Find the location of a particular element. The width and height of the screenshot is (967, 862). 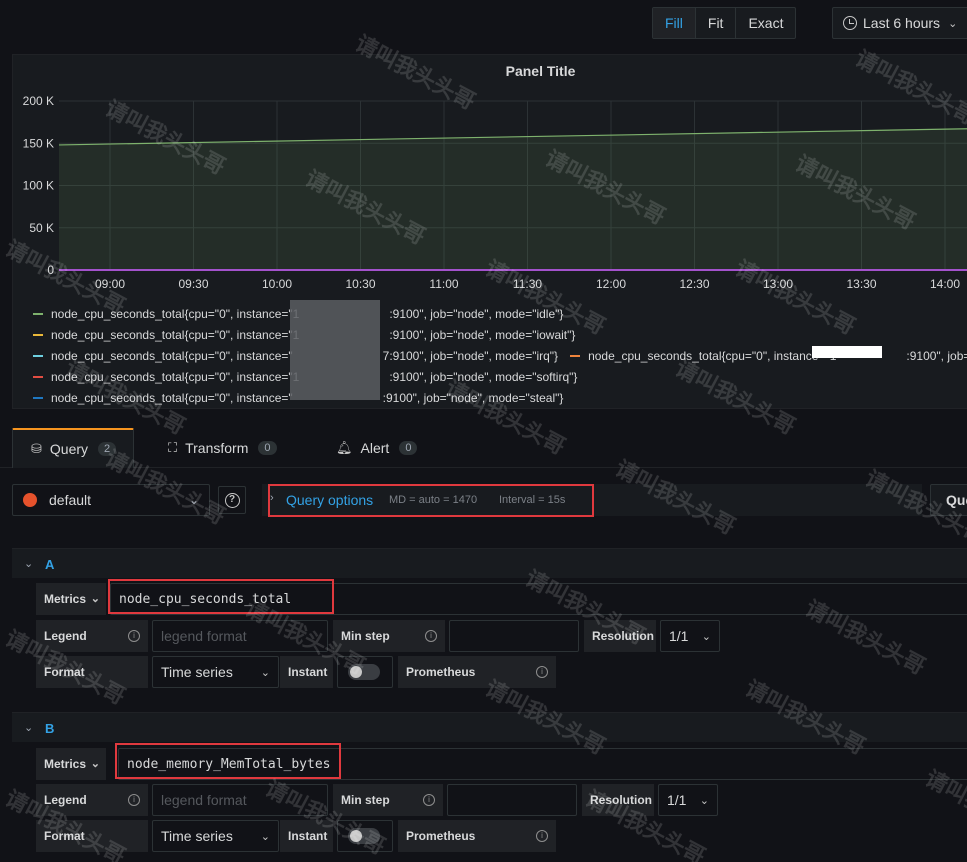

prometheus-logo-icon is located at coordinates (30, 500).